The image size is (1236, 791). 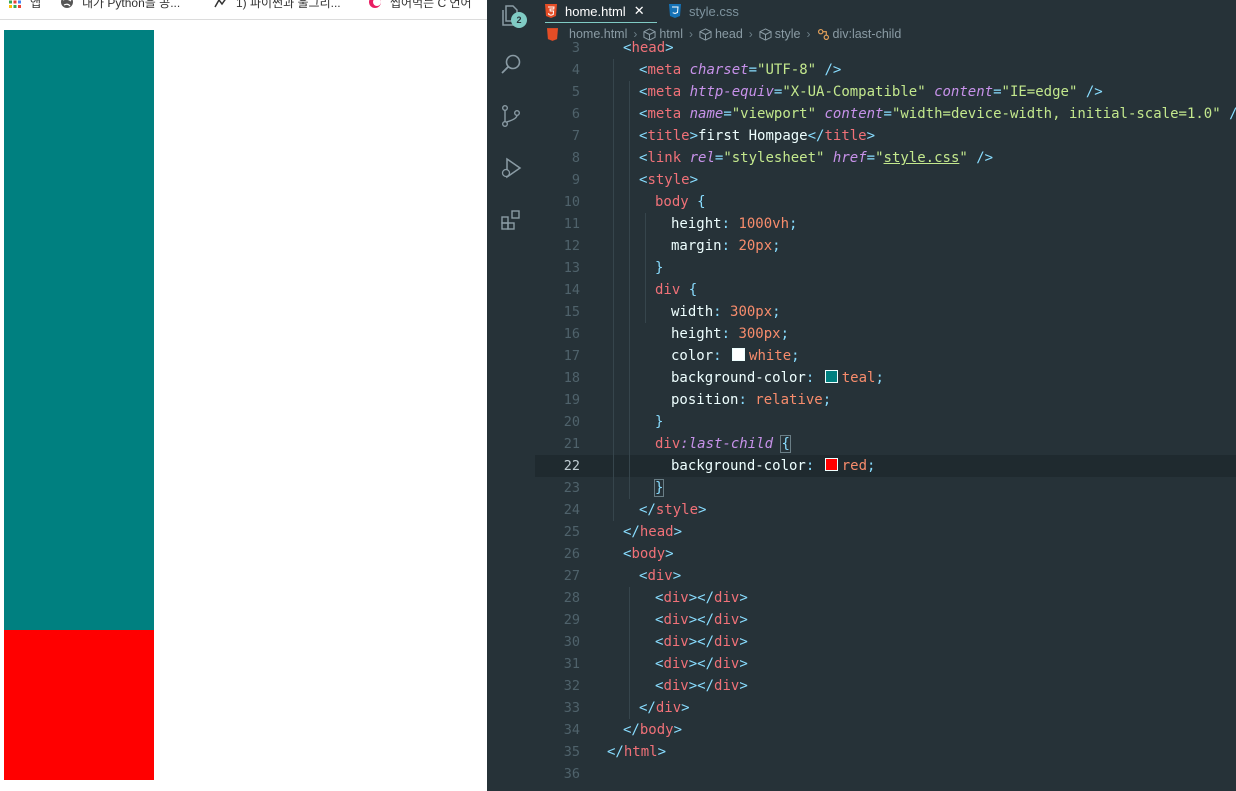 What do you see at coordinates (885, 290) in the screenshot?
I see `code-line: 14 div {` at bounding box center [885, 290].